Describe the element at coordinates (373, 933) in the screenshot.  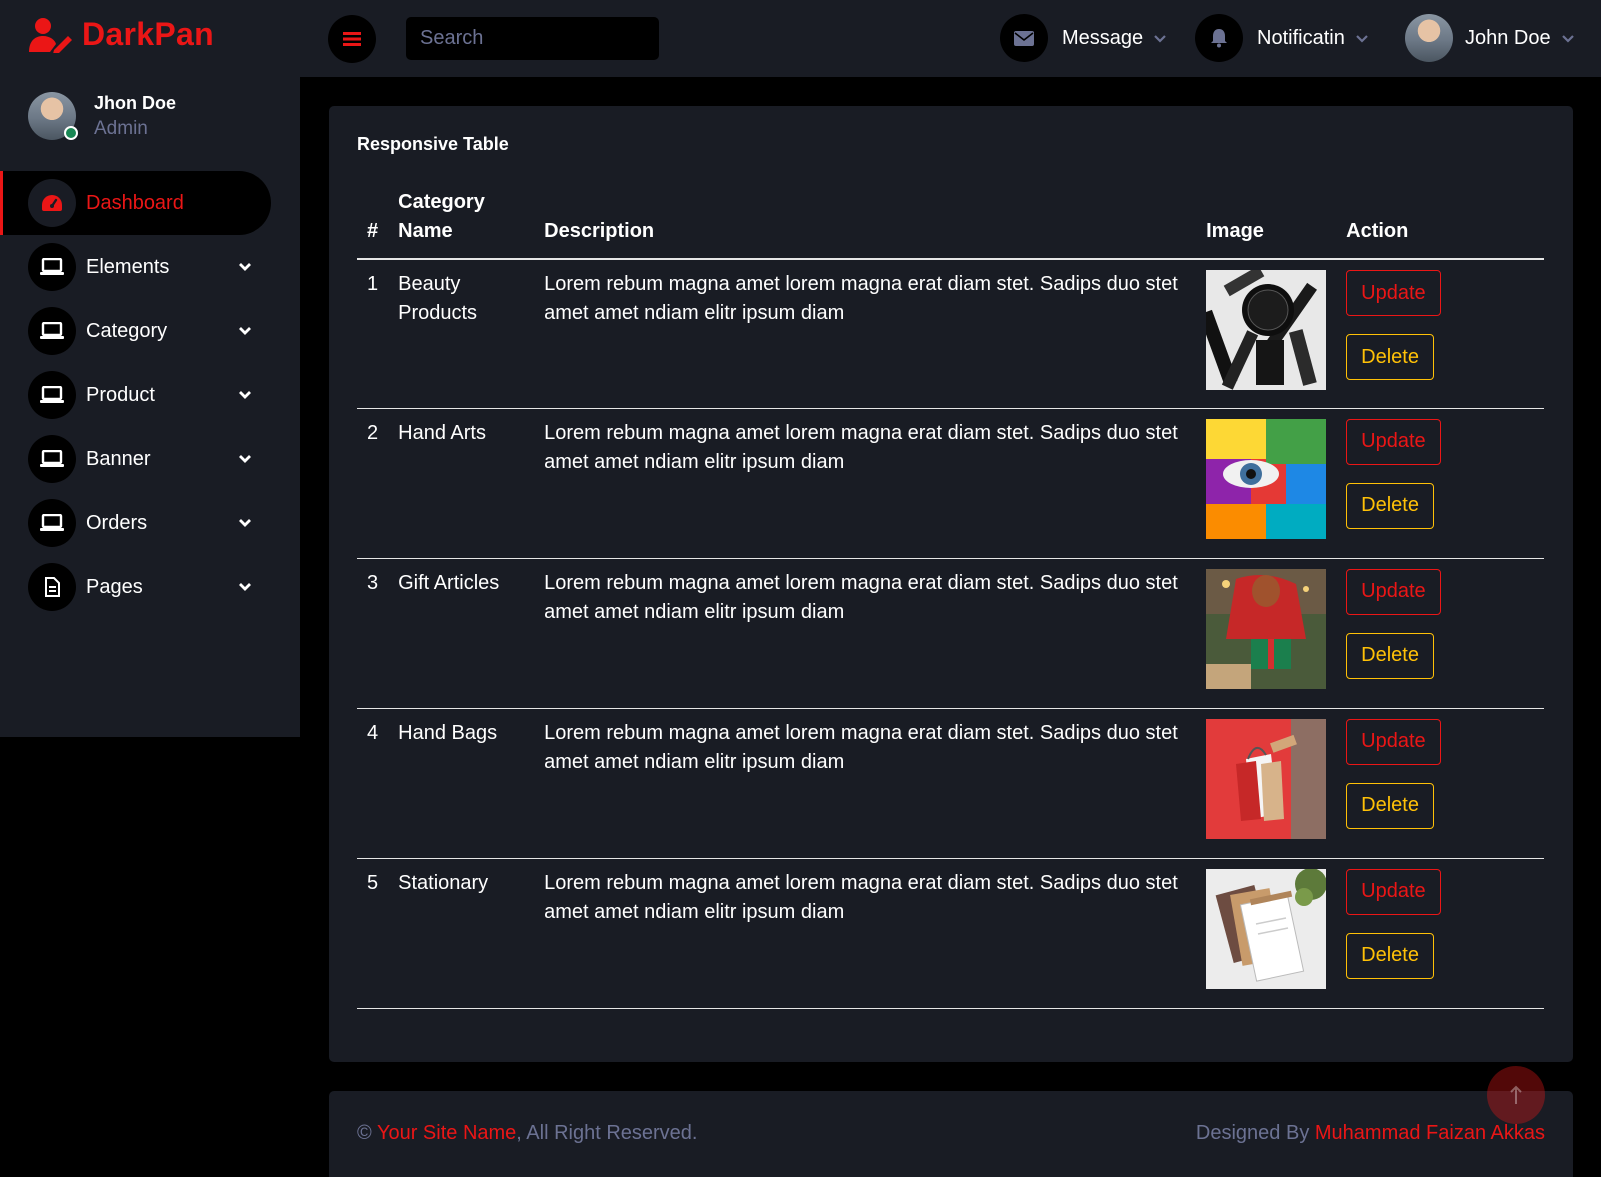
I see `row-number: 5` at that location.